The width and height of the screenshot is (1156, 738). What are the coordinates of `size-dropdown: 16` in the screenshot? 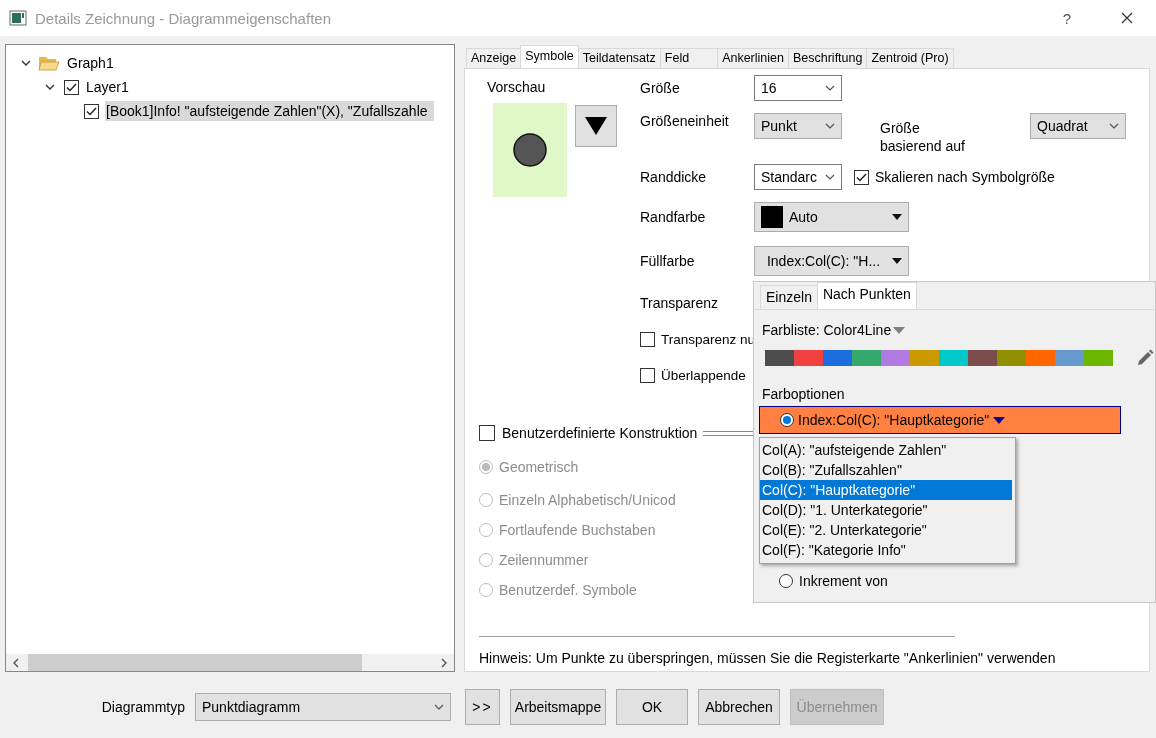 It's located at (798, 88).